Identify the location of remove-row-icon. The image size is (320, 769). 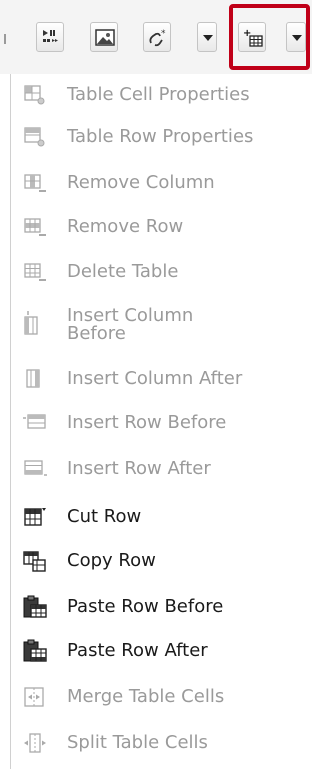
(35, 227).